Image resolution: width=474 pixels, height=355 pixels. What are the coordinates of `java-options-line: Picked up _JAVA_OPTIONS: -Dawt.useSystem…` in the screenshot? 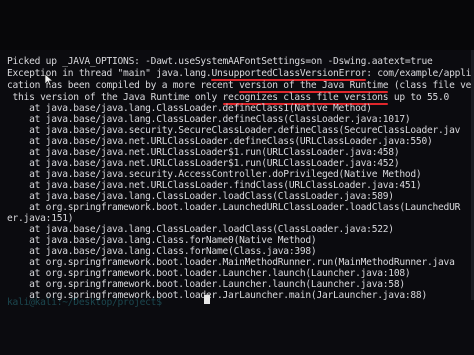 It's located at (220, 61).